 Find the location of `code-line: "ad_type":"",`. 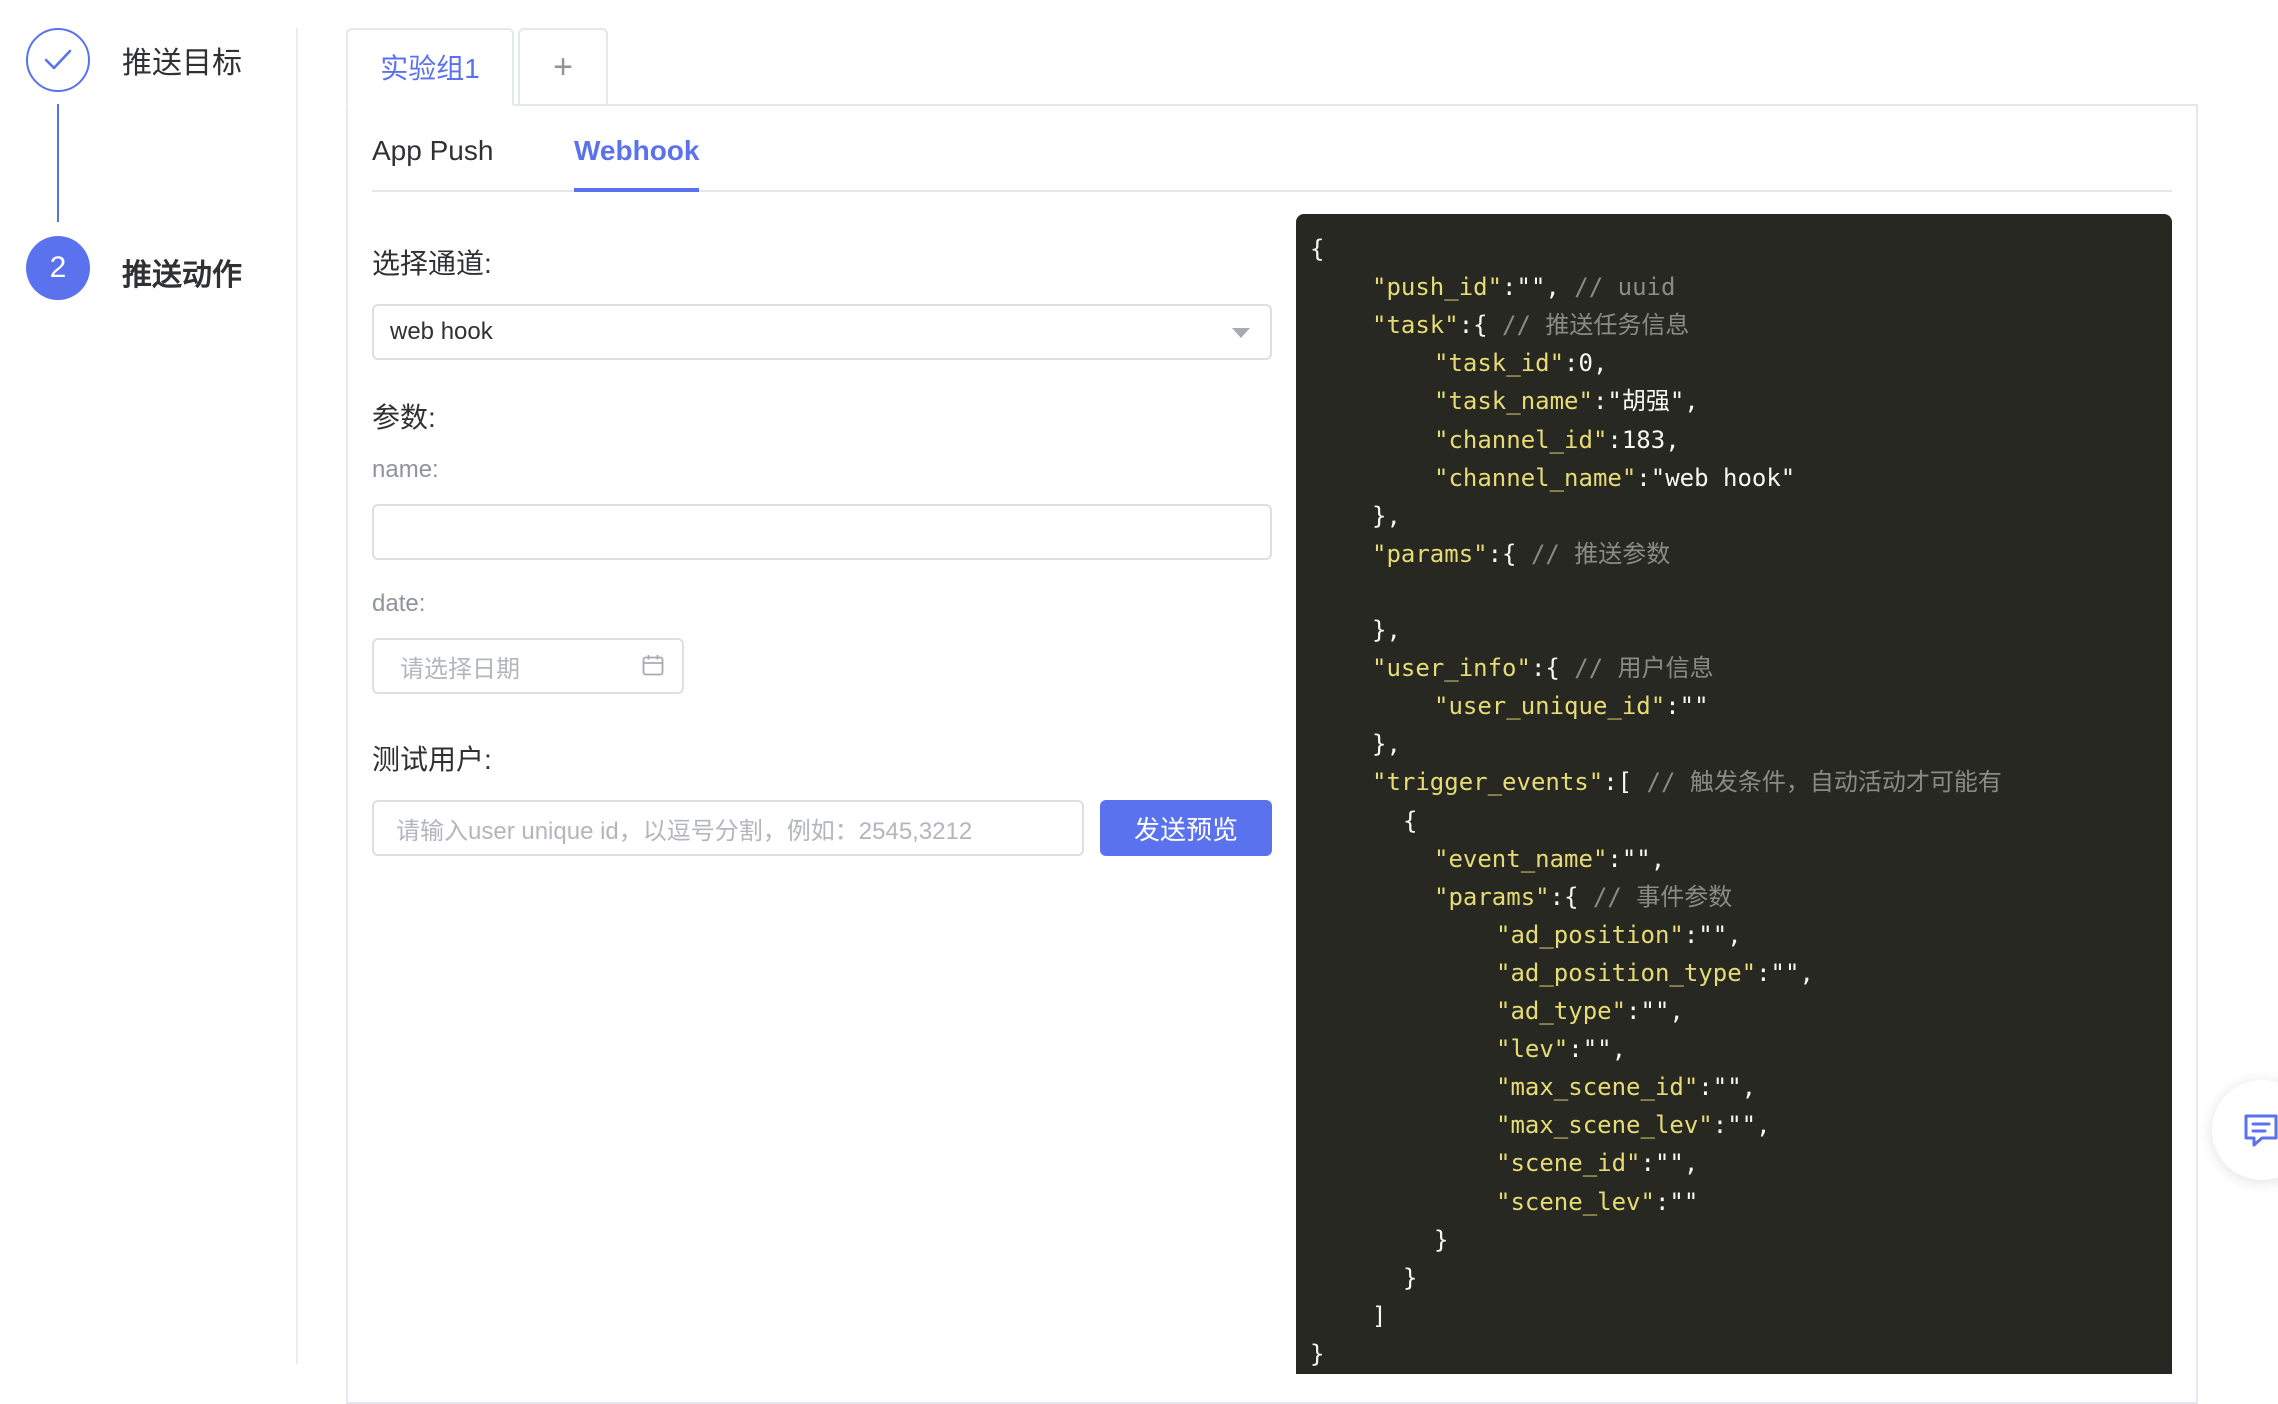

code-line: "ad_type":"", is located at coordinates (1590, 1011).